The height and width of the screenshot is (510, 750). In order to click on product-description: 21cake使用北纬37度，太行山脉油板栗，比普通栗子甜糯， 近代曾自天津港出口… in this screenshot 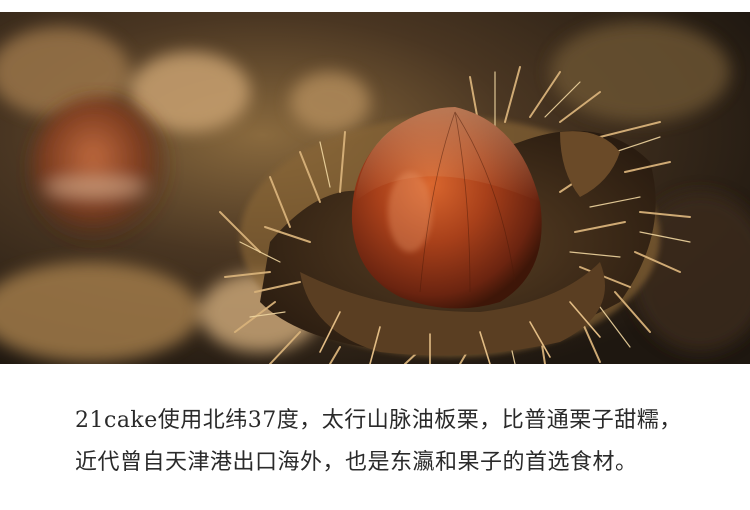, I will do `click(395, 442)`.